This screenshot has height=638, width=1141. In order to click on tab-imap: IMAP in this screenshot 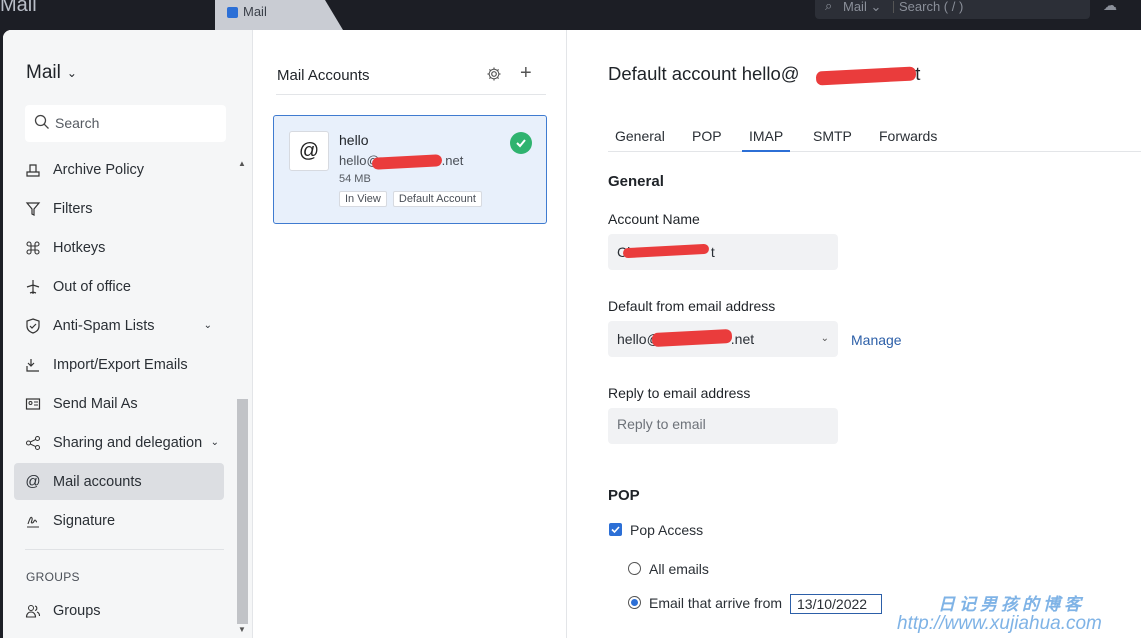, I will do `click(766, 140)`.